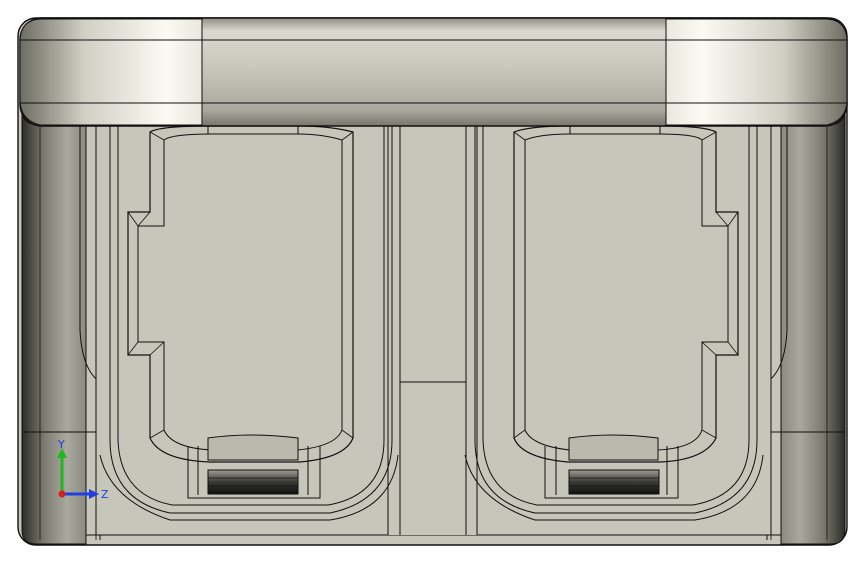 This screenshot has width=867, height=562. I want to click on axis-triad: Y Z, so click(83, 469).